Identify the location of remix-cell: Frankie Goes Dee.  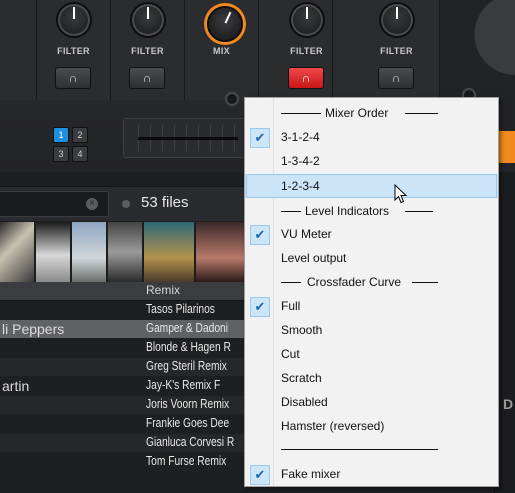
(188, 423).